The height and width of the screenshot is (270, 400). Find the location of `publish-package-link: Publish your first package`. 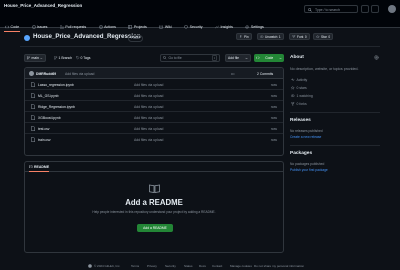

publish-package-link: Publish your first package is located at coordinates (309, 170).